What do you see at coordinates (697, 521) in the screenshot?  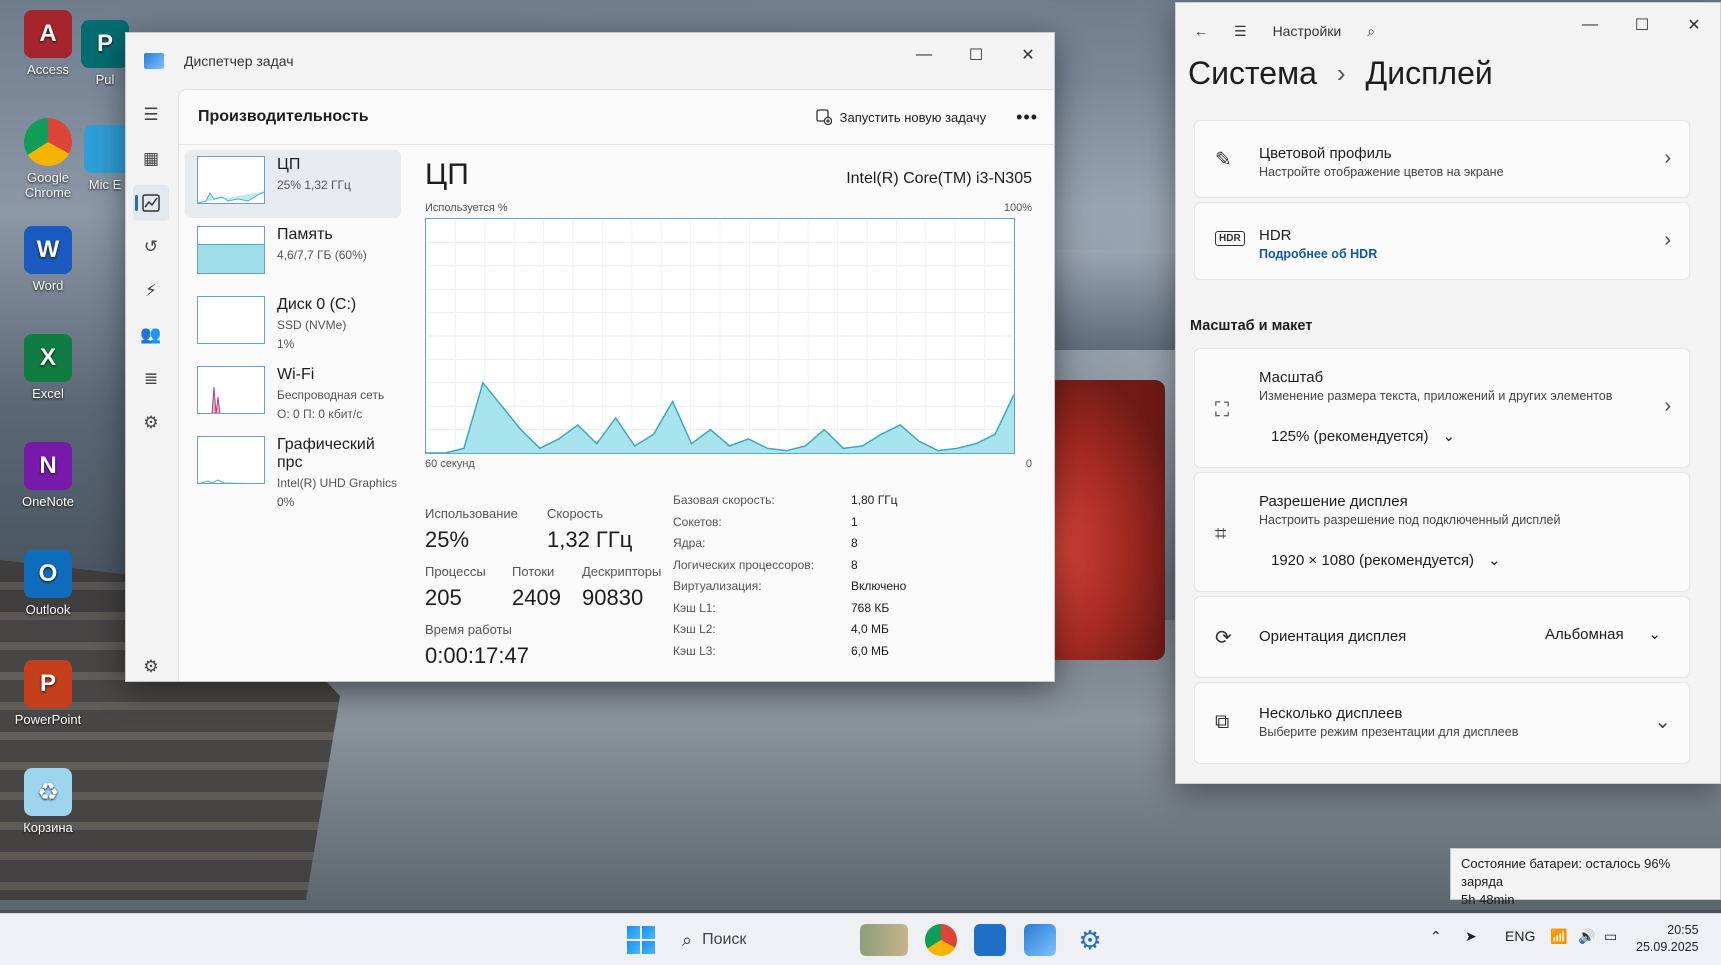 I see `property-key: Сокетов:` at bounding box center [697, 521].